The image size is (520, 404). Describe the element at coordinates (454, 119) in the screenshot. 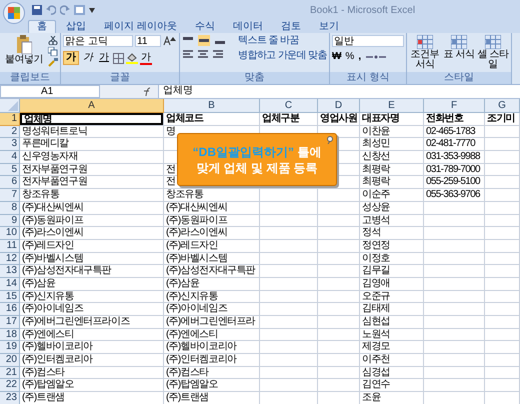

I see `table-cell: 전화번호` at that location.